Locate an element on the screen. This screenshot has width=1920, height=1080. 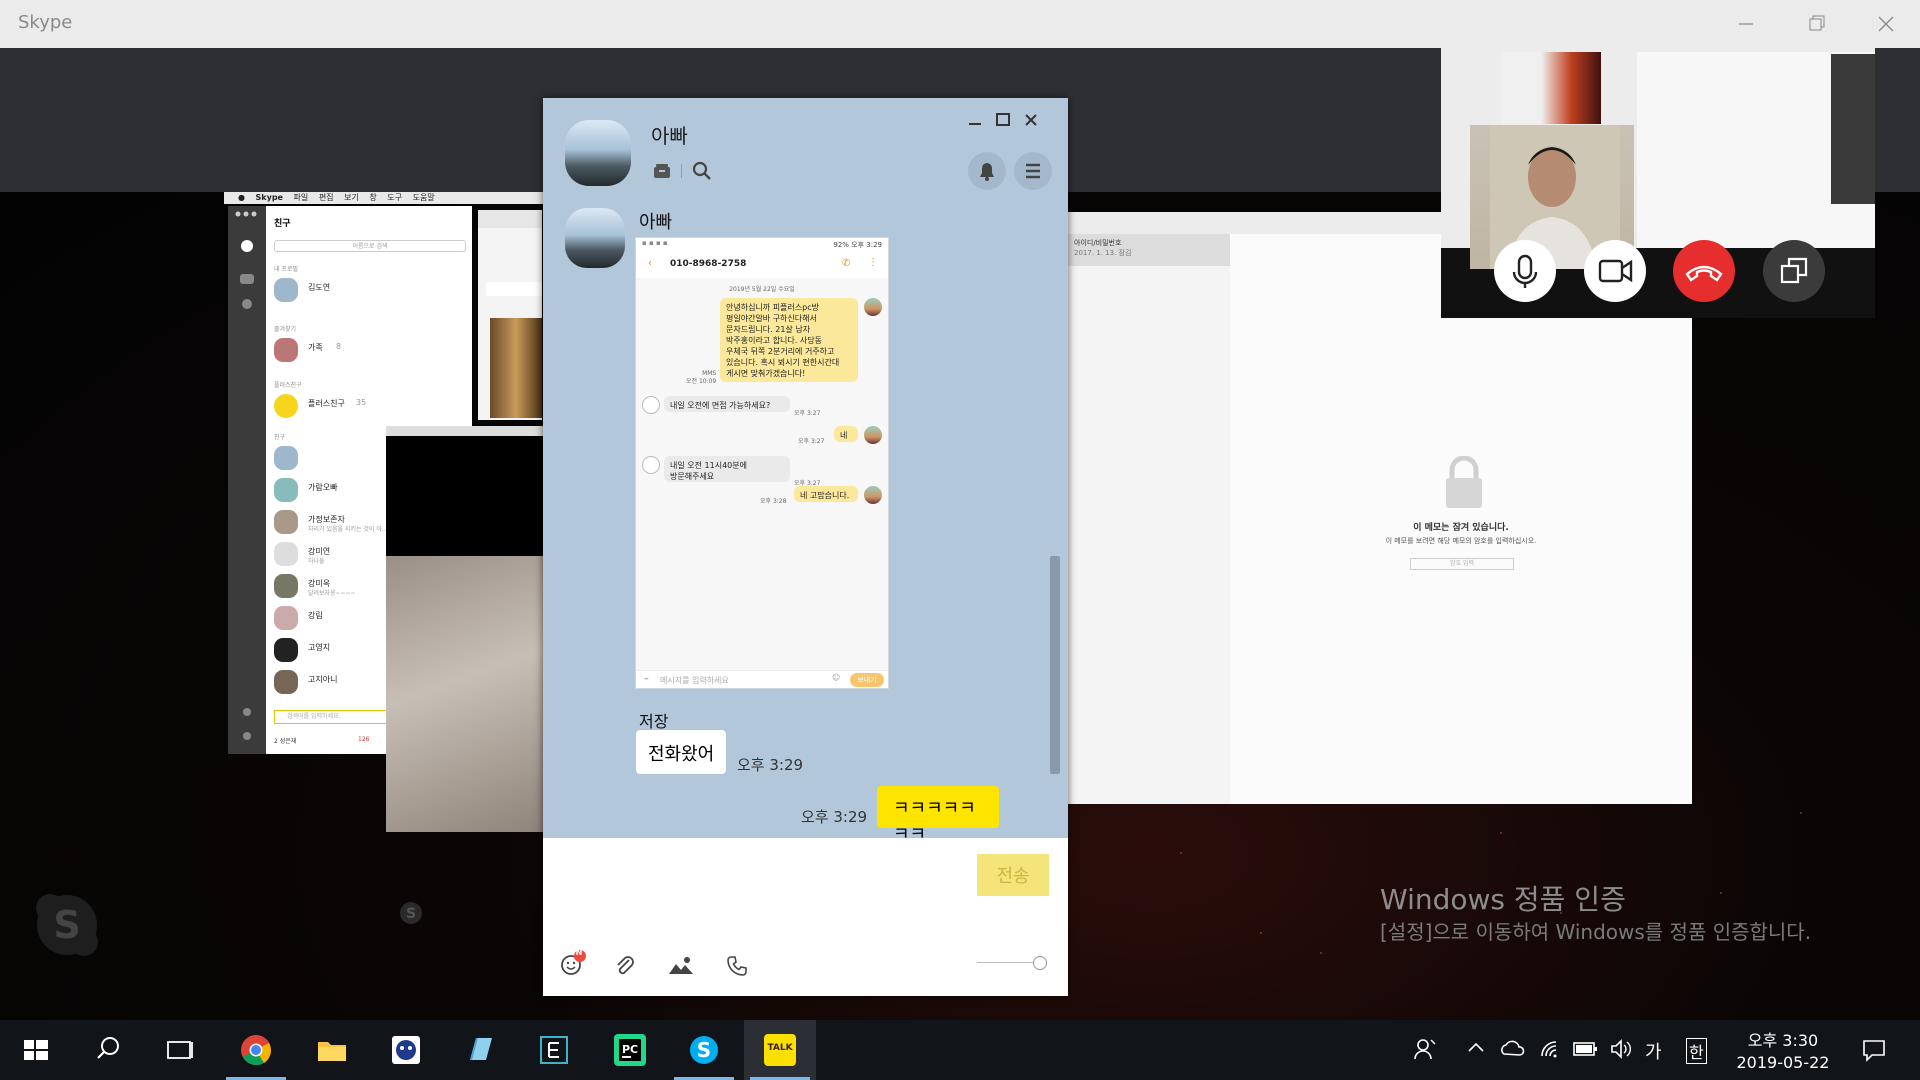
favorite-family-row: 가족 8 is located at coordinates (374, 351).